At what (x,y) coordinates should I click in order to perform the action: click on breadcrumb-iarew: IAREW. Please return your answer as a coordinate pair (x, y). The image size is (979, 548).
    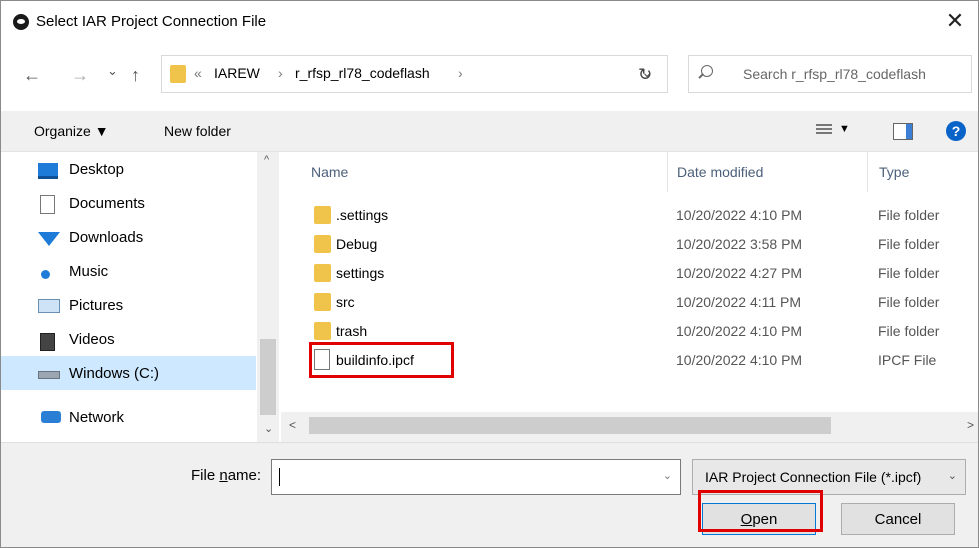
    Looking at the image, I should click on (237, 73).